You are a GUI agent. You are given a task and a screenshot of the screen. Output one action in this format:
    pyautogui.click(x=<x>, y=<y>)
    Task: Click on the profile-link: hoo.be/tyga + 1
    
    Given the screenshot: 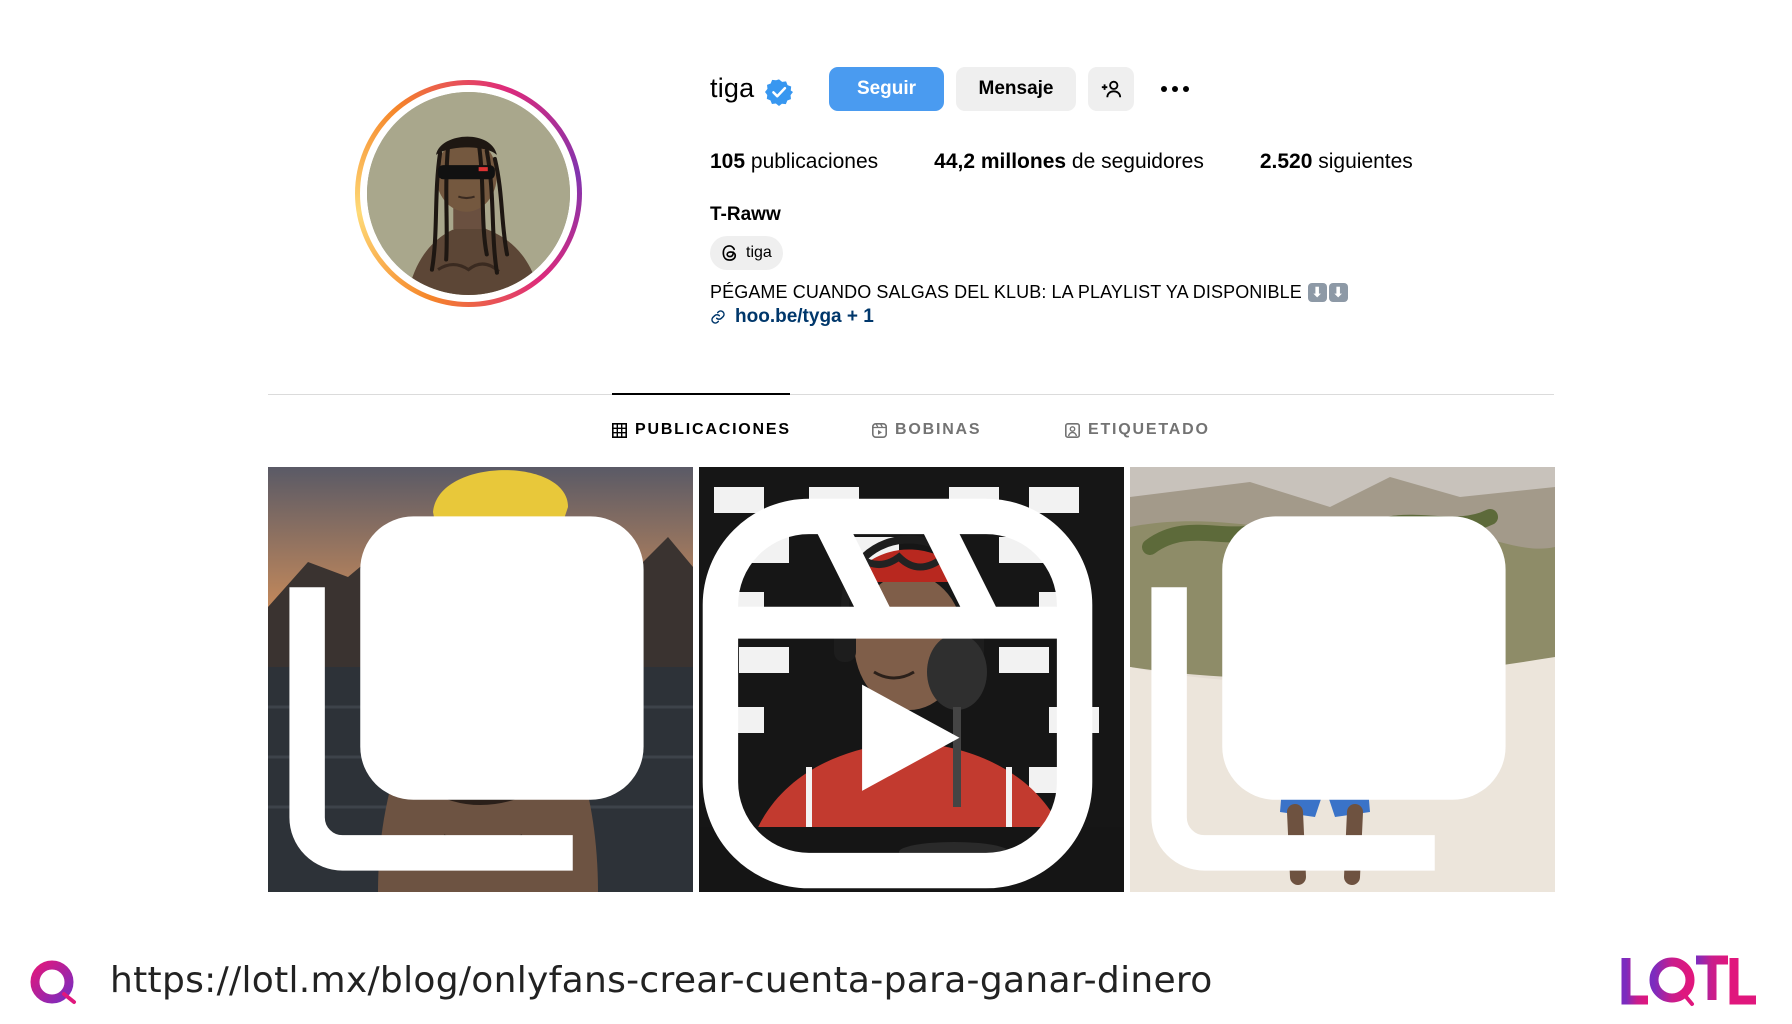 What is the action you would take?
    pyautogui.click(x=792, y=317)
    